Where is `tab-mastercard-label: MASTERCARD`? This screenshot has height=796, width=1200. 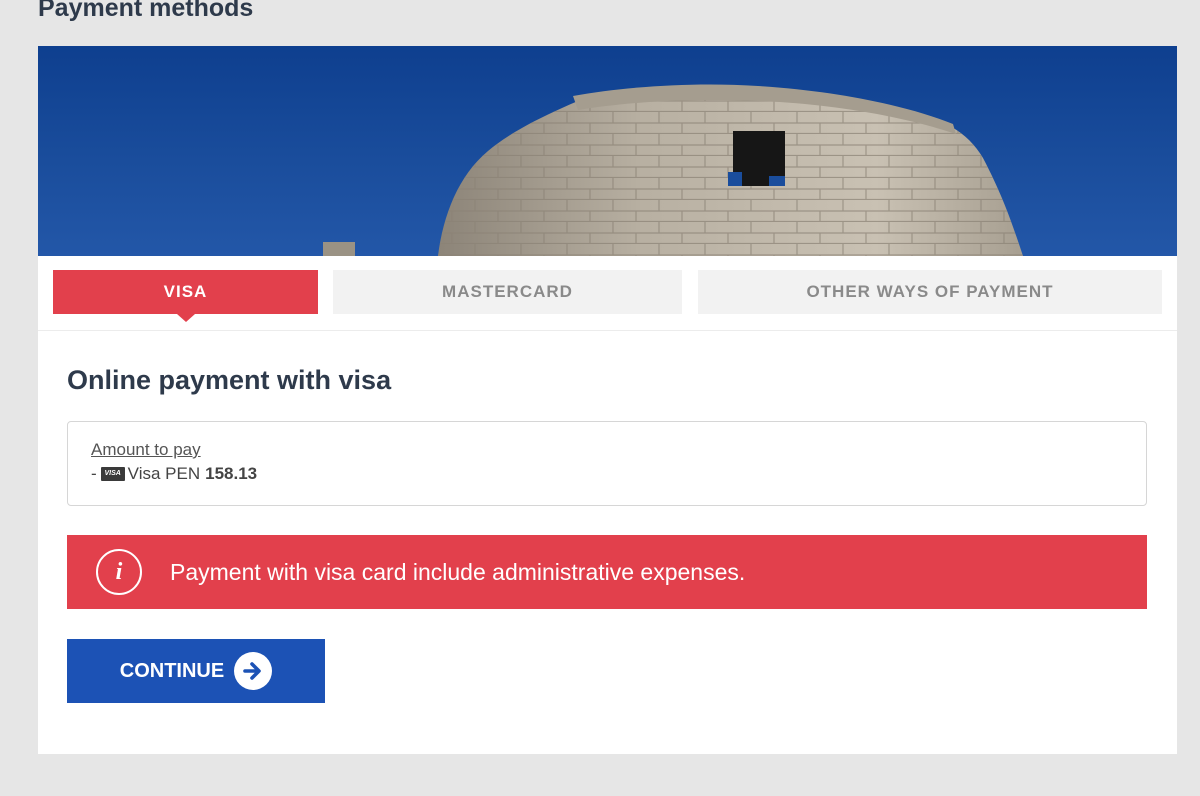 tab-mastercard-label: MASTERCARD is located at coordinates (507, 291).